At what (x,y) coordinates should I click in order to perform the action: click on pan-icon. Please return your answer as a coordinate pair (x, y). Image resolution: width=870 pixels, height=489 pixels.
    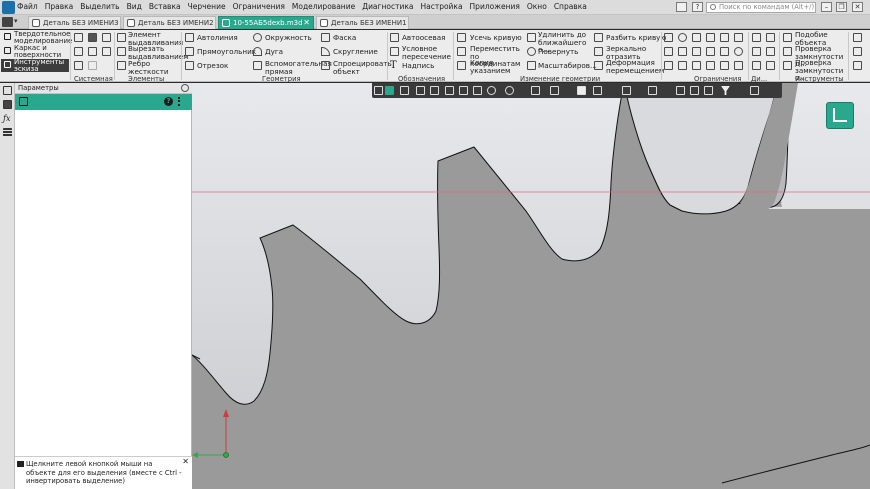
    Looking at the image, I should click on (535, 90).